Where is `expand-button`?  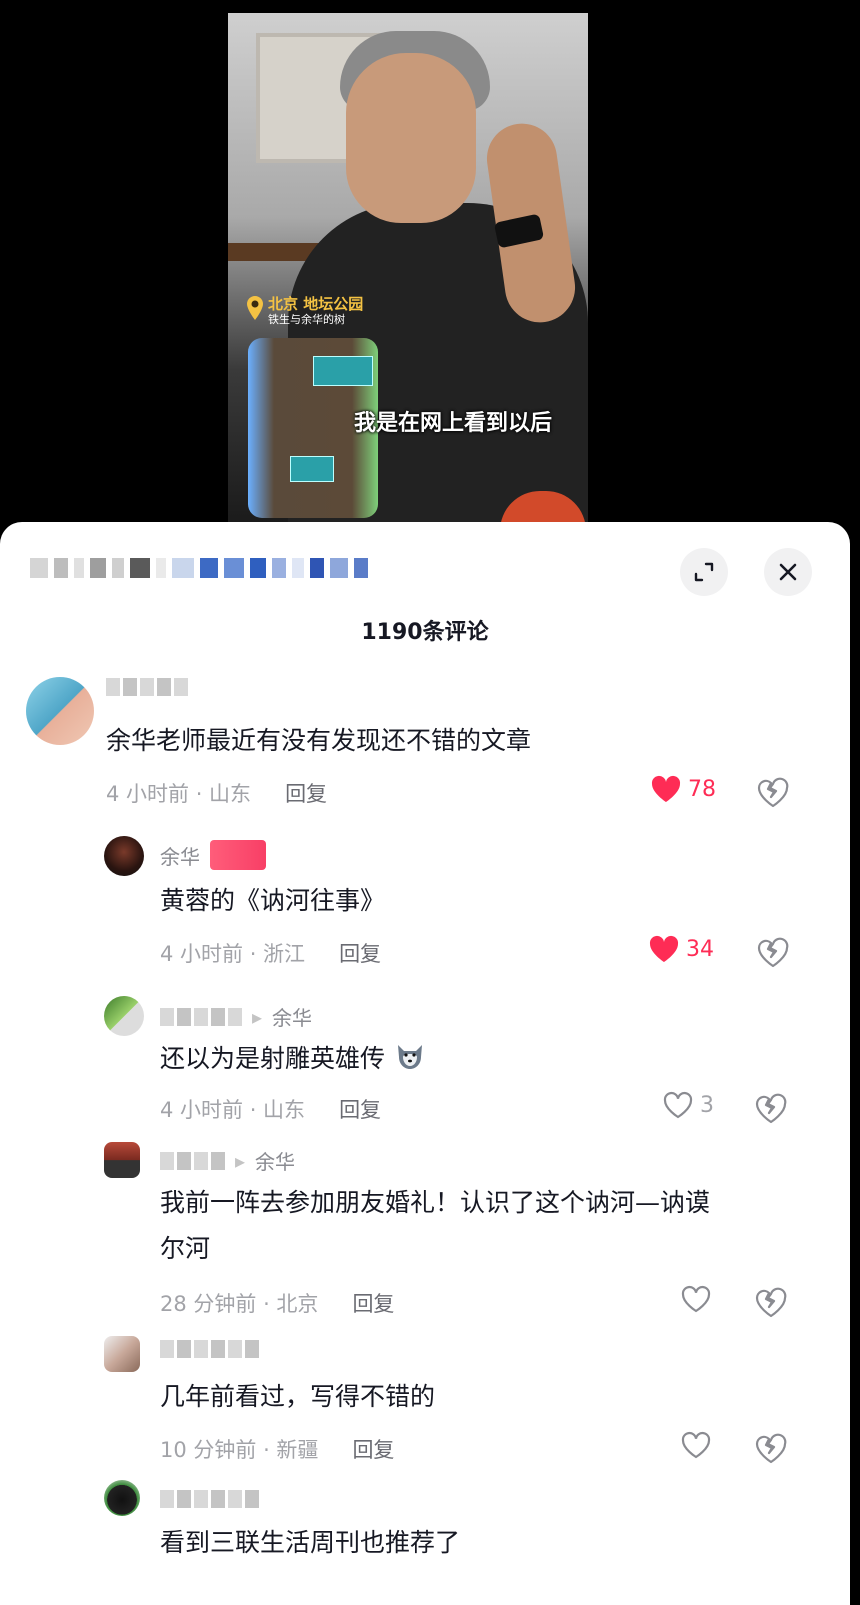
expand-button is located at coordinates (704, 572).